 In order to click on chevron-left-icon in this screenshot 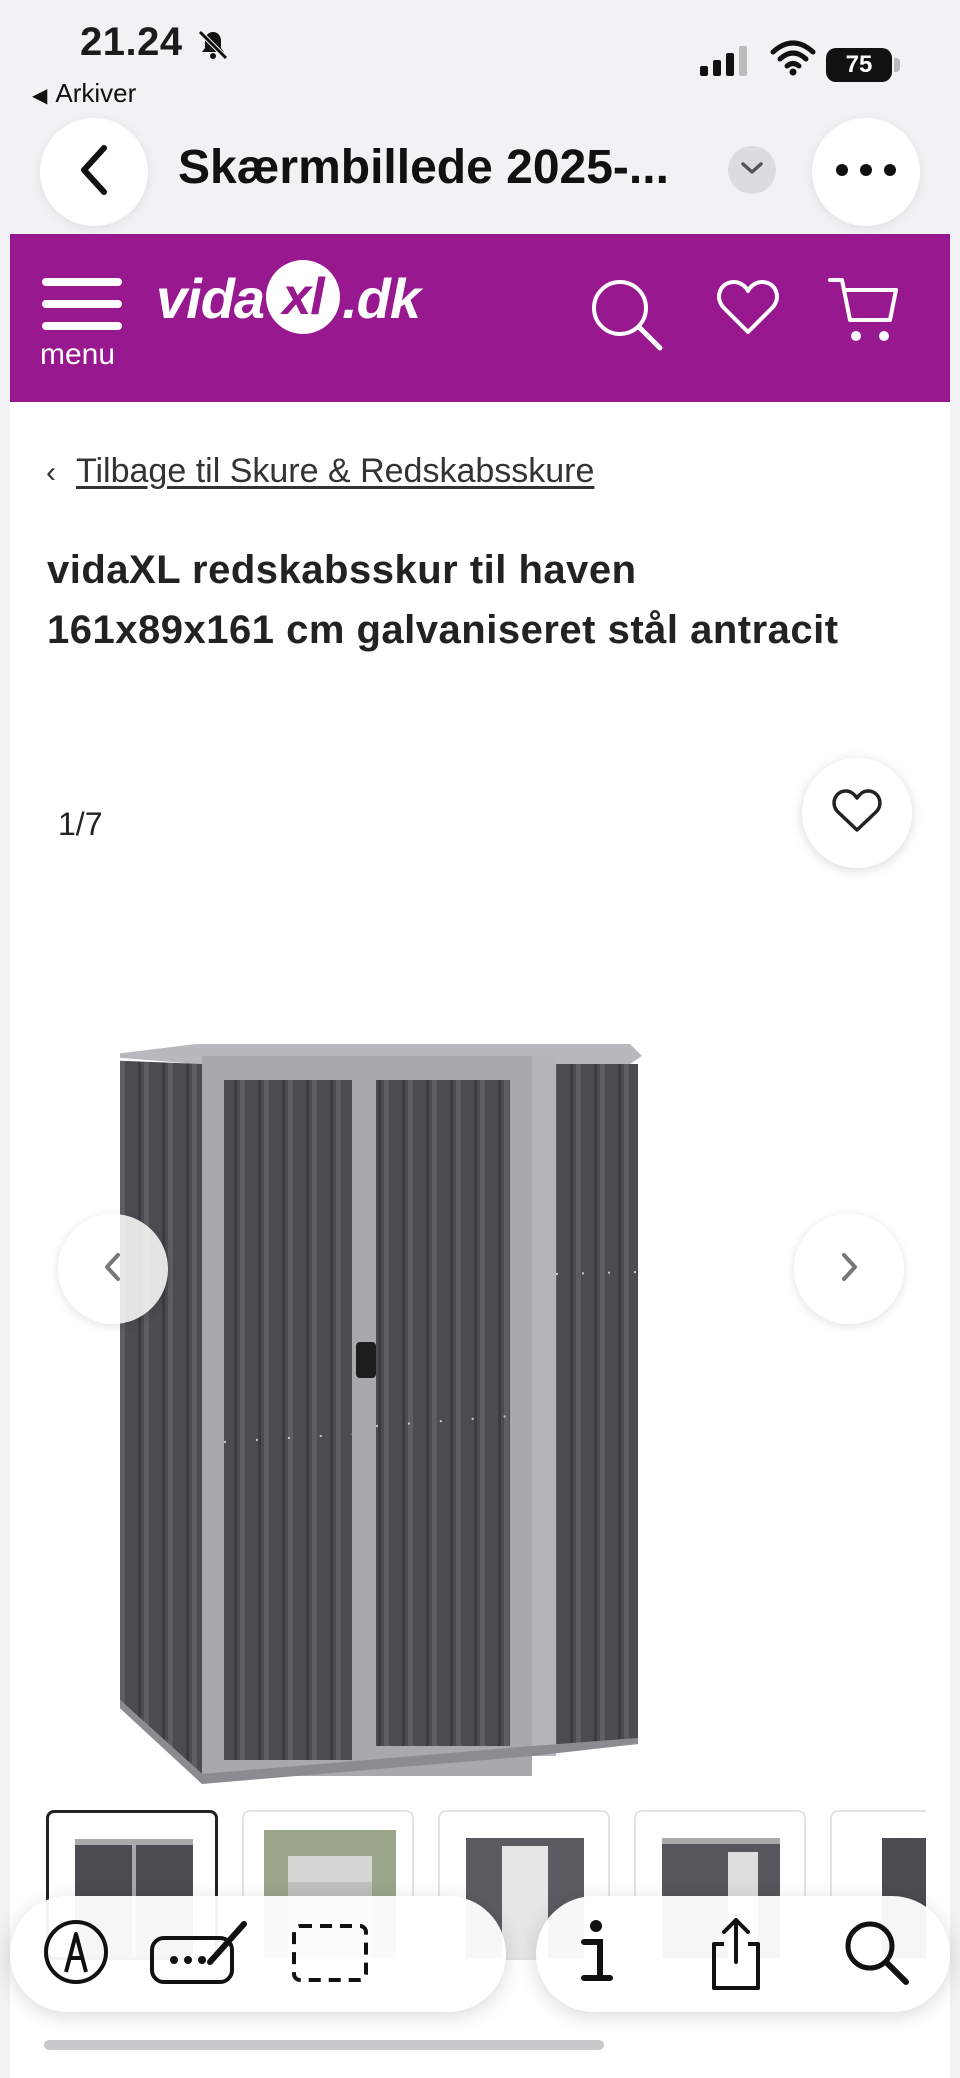, I will do `click(113, 1269)`.